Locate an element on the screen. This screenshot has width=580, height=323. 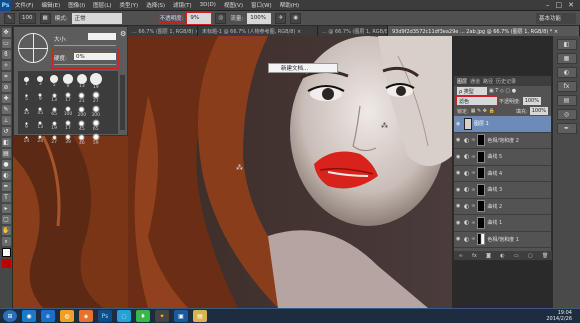
maximize-button: □ is located at coordinates (559, 5).